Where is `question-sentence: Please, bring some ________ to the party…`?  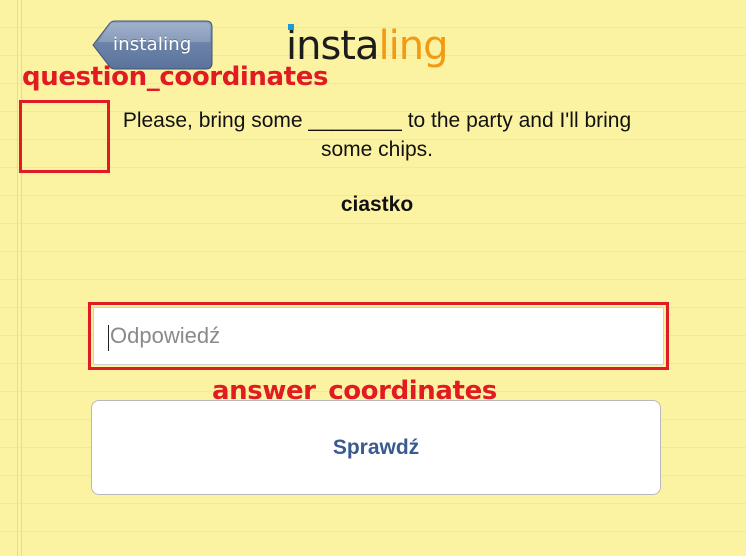
question-sentence: Please, bring some ________ to the party… is located at coordinates (377, 135).